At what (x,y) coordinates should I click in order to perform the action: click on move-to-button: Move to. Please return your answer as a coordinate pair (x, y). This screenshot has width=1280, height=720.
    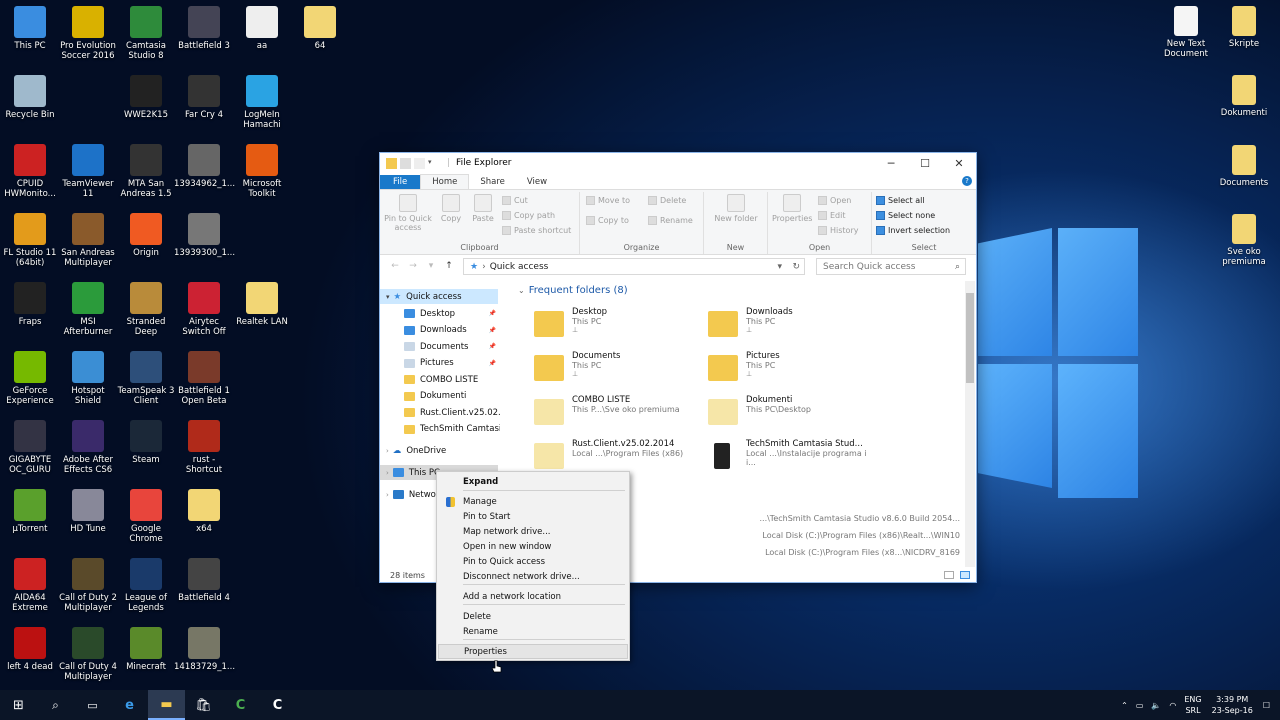
    Looking at the image, I should click on (608, 200).